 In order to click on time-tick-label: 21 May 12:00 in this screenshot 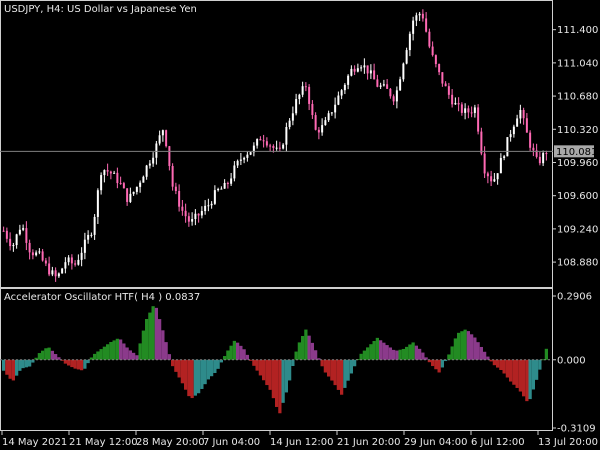, I will do `click(103, 442)`.